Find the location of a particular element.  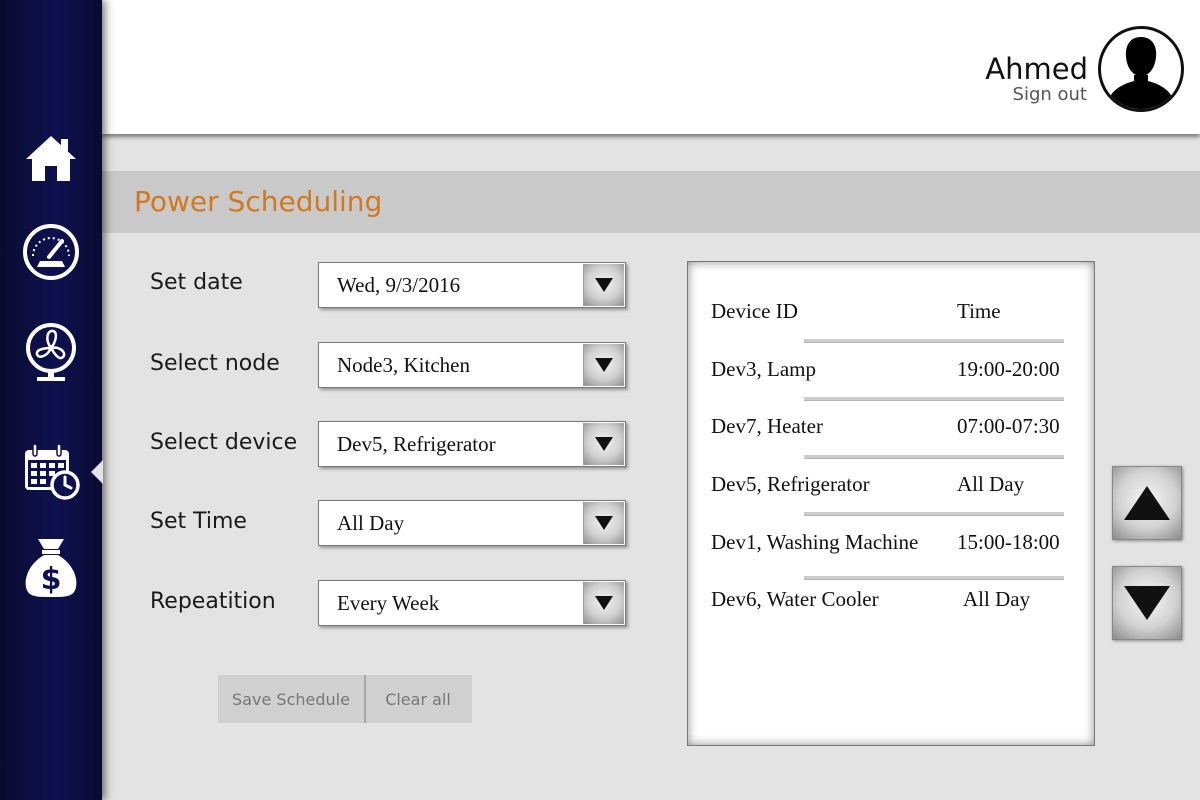

time-dropdown-button is located at coordinates (603, 523).